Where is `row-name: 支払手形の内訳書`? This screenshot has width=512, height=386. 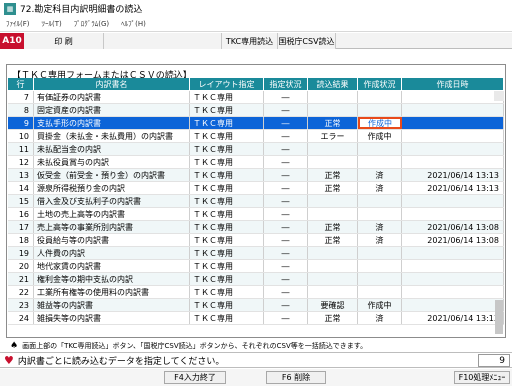 row-name: 支払手形の内訳書 is located at coordinates (112, 123).